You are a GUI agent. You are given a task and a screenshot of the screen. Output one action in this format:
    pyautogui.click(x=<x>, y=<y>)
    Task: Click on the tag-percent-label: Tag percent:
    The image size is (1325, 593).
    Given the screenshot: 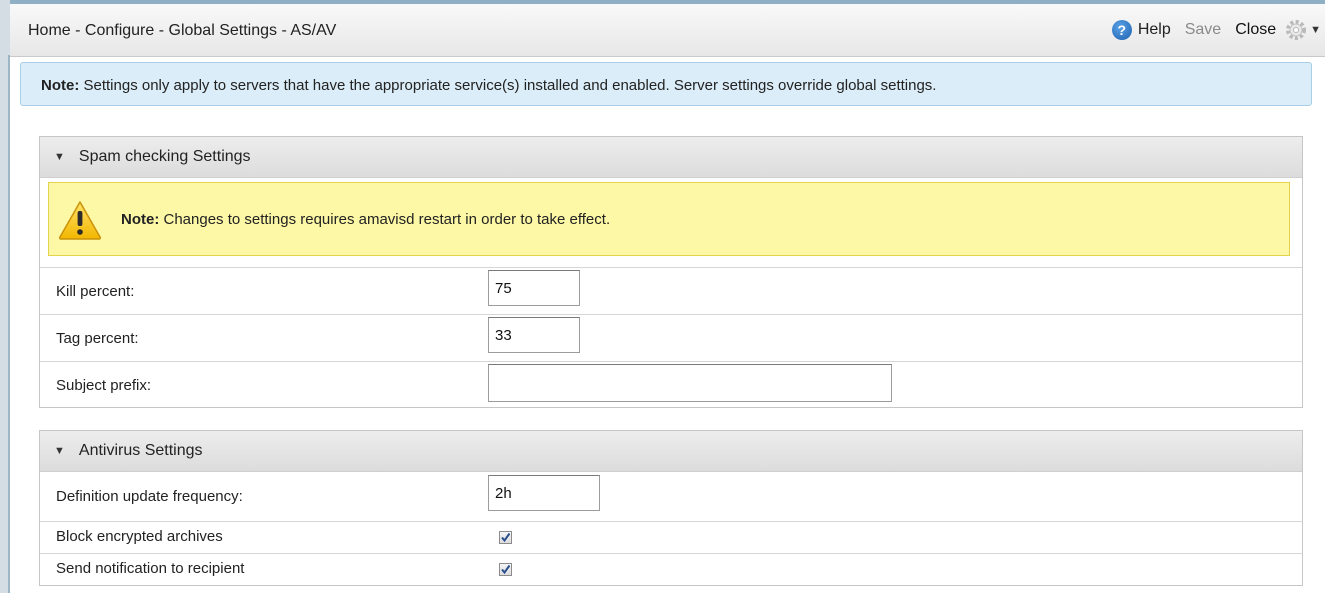 What is the action you would take?
    pyautogui.click(x=97, y=338)
    